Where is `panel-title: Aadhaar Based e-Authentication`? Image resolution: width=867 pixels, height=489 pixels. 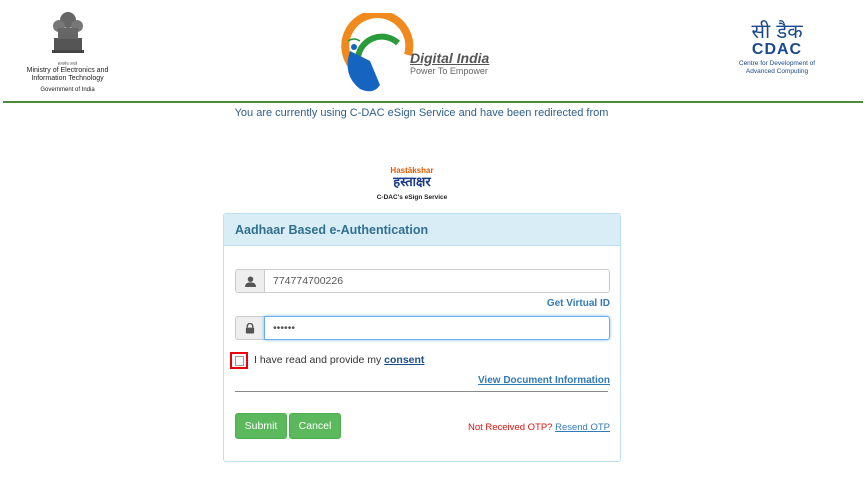
panel-title: Aadhaar Based e-Authentication is located at coordinates (332, 230).